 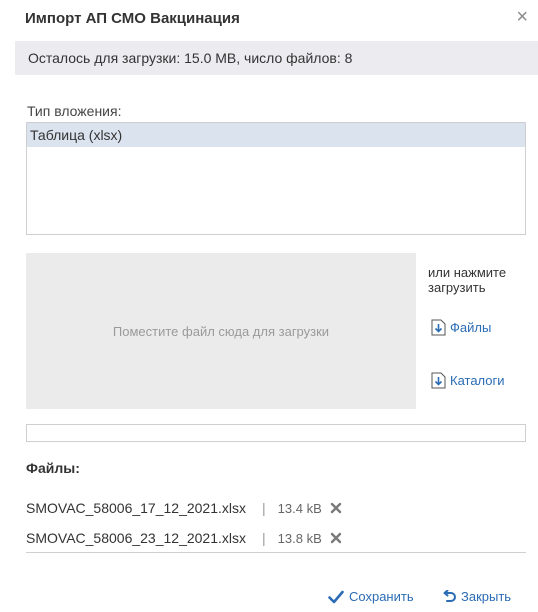 I want to click on close-icon: ×, so click(x=522, y=17).